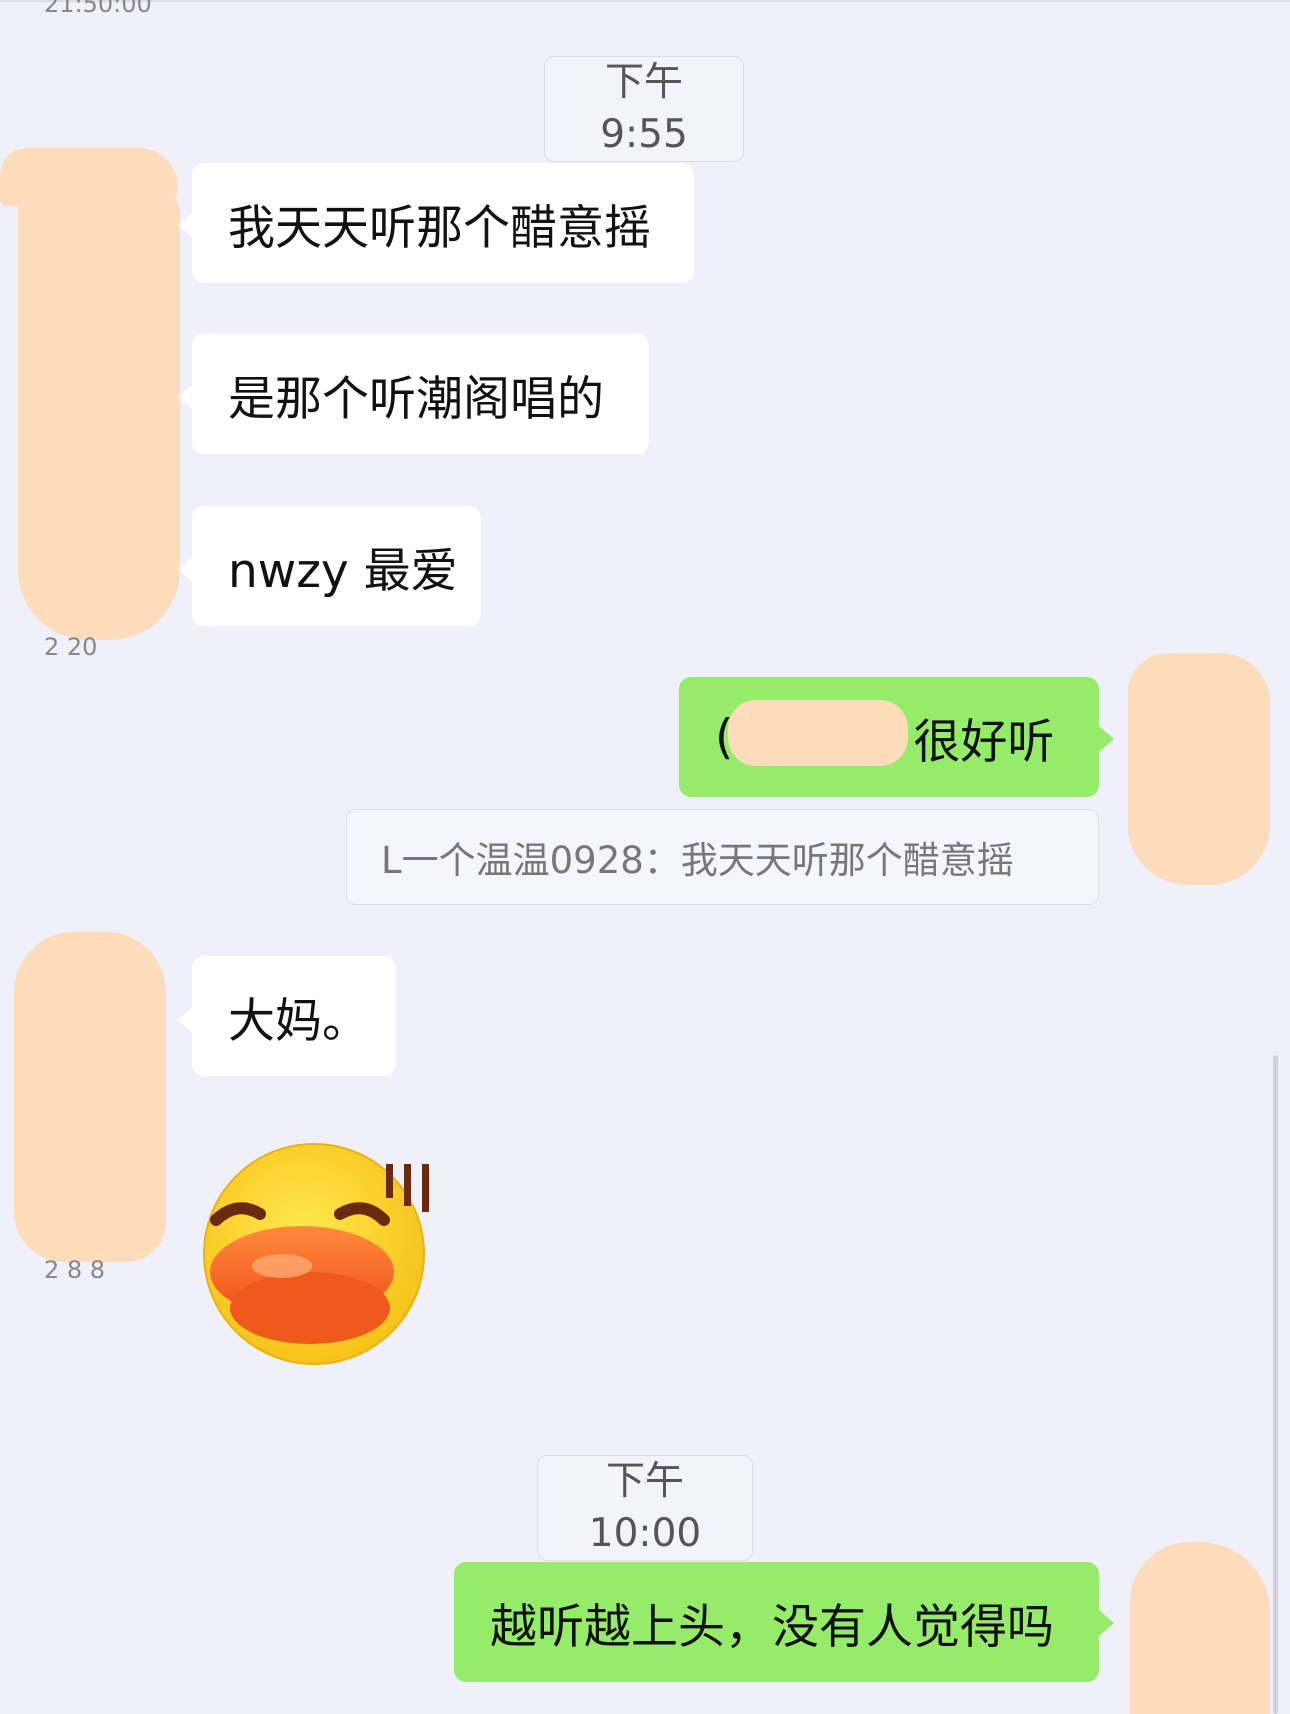  I want to click on message-text: 很好听, so click(984, 742).